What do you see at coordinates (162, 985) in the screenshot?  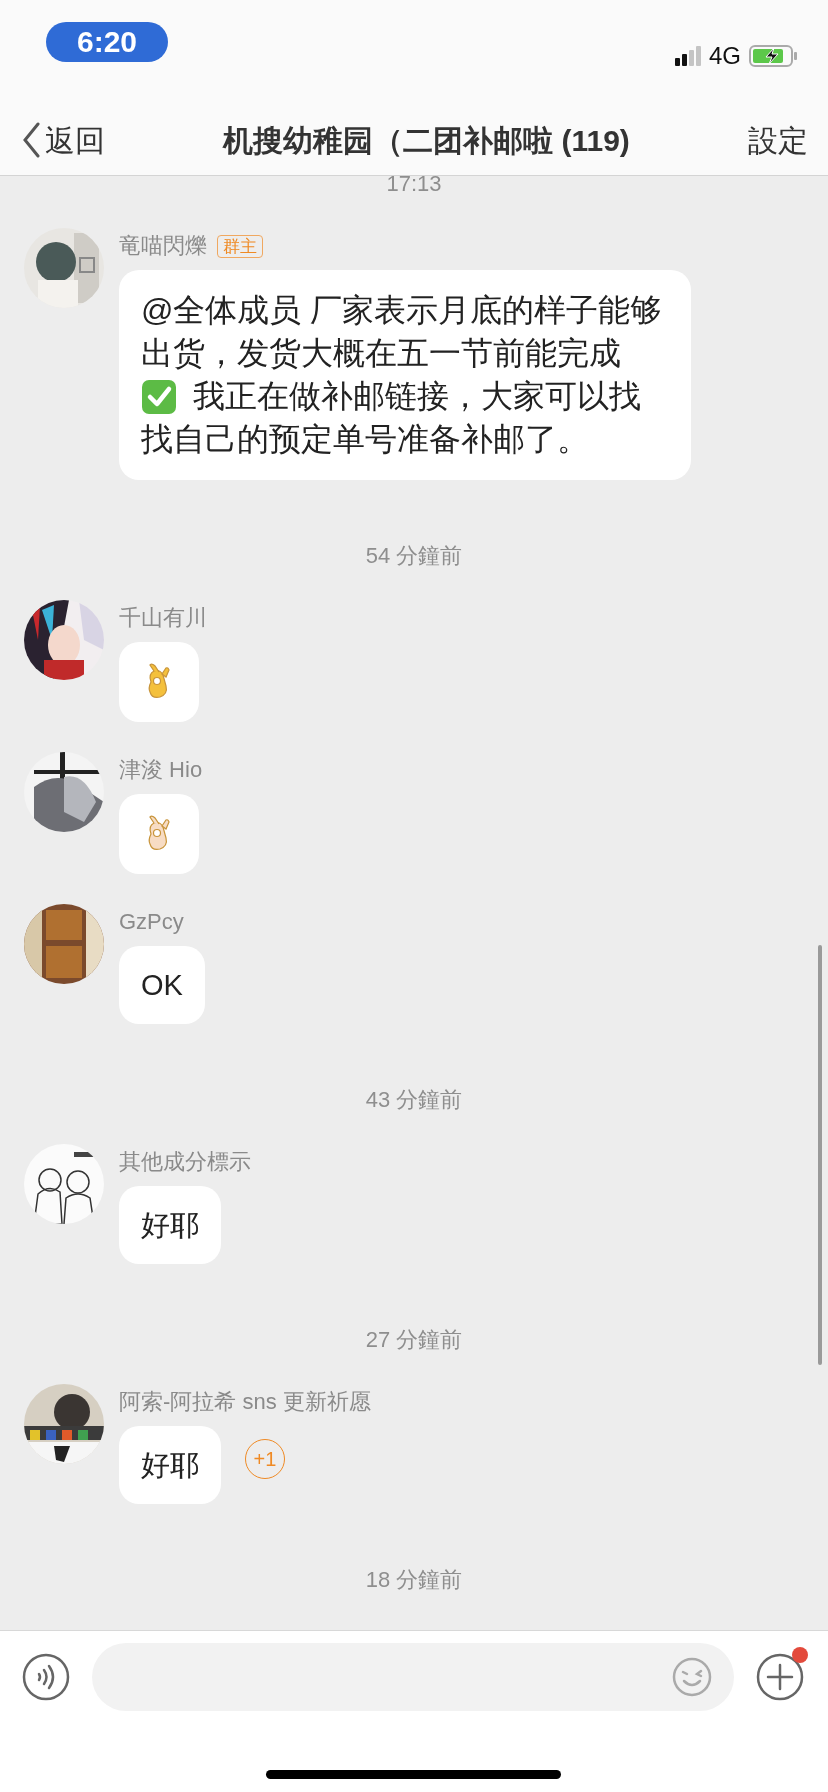 I see `message-text: OK` at bounding box center [162, 985].